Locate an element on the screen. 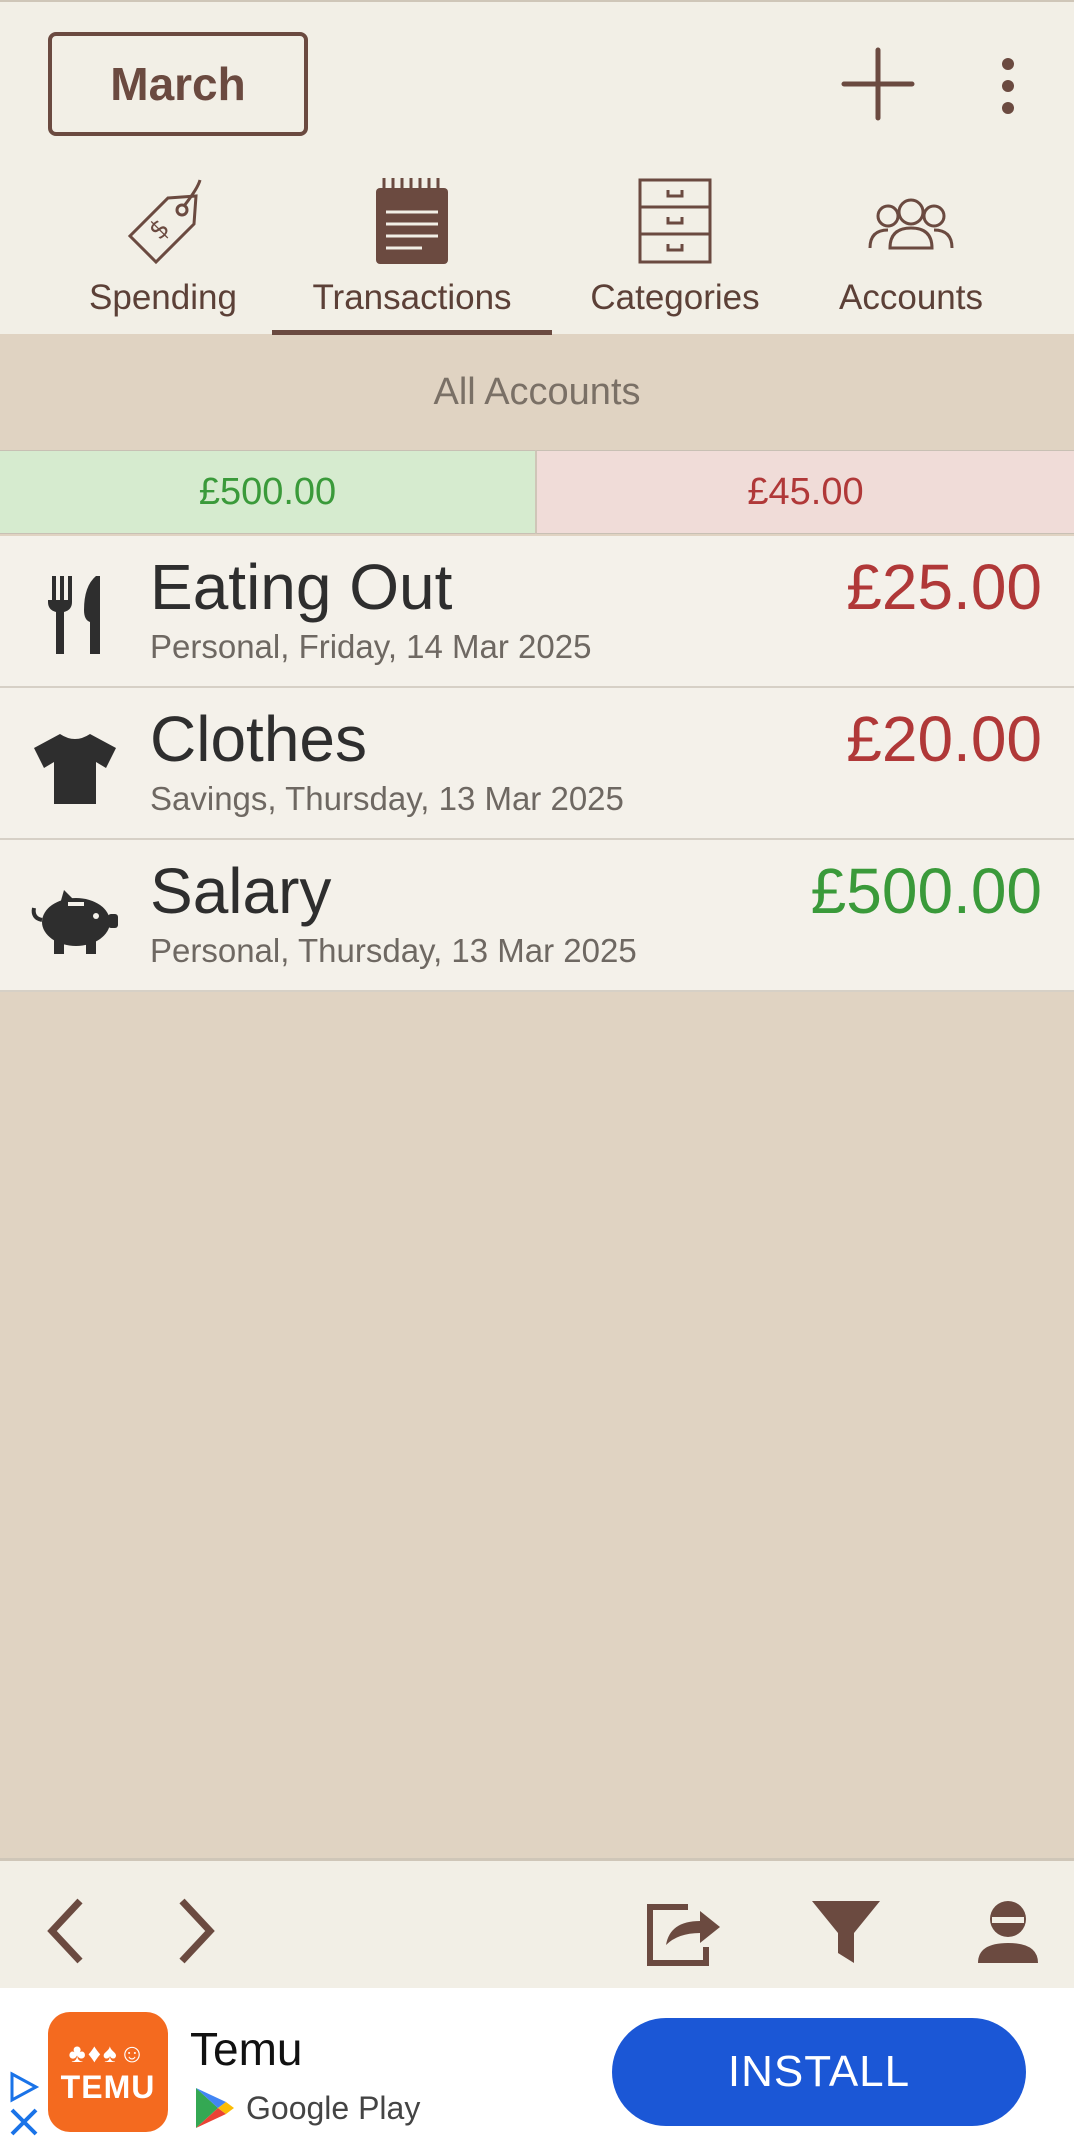 The image size is (1074, 2152). transaction-amount: £20.00 is located at coordinates (944, 739).